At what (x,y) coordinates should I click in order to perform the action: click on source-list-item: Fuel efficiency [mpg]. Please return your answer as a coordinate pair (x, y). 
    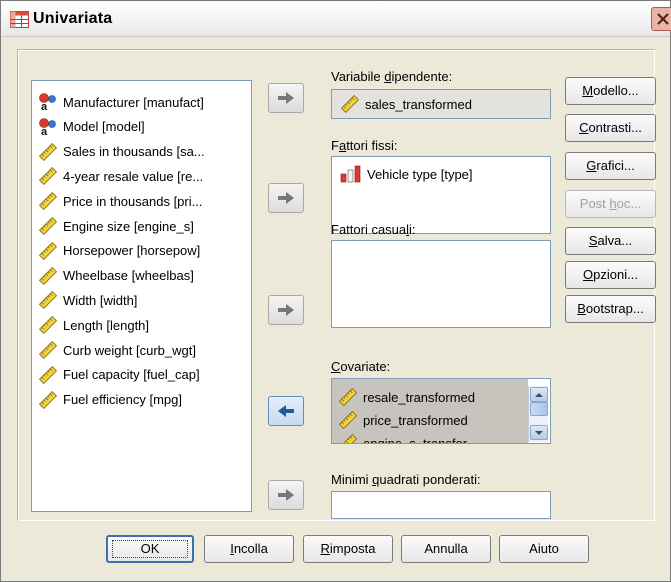
    Looking at the image, I should click on (110, 400).